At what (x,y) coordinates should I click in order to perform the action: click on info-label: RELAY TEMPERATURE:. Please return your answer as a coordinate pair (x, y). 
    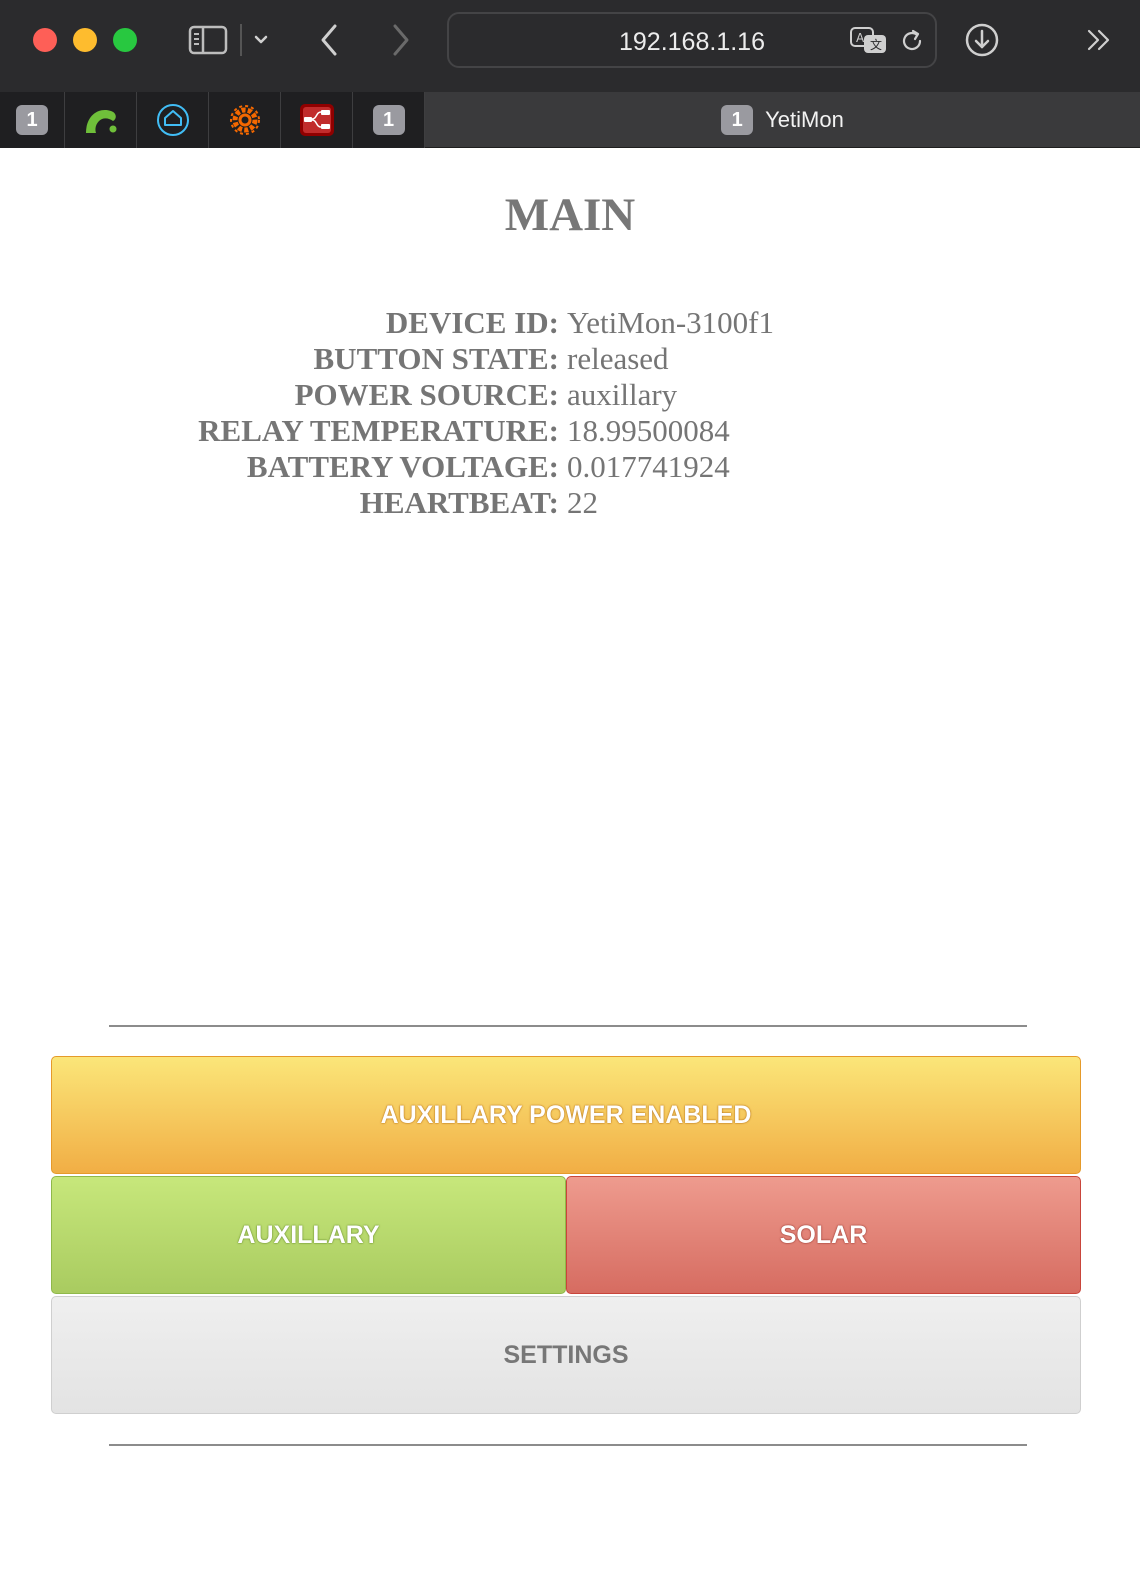
    Looking at the image, I should click on (378, 430).